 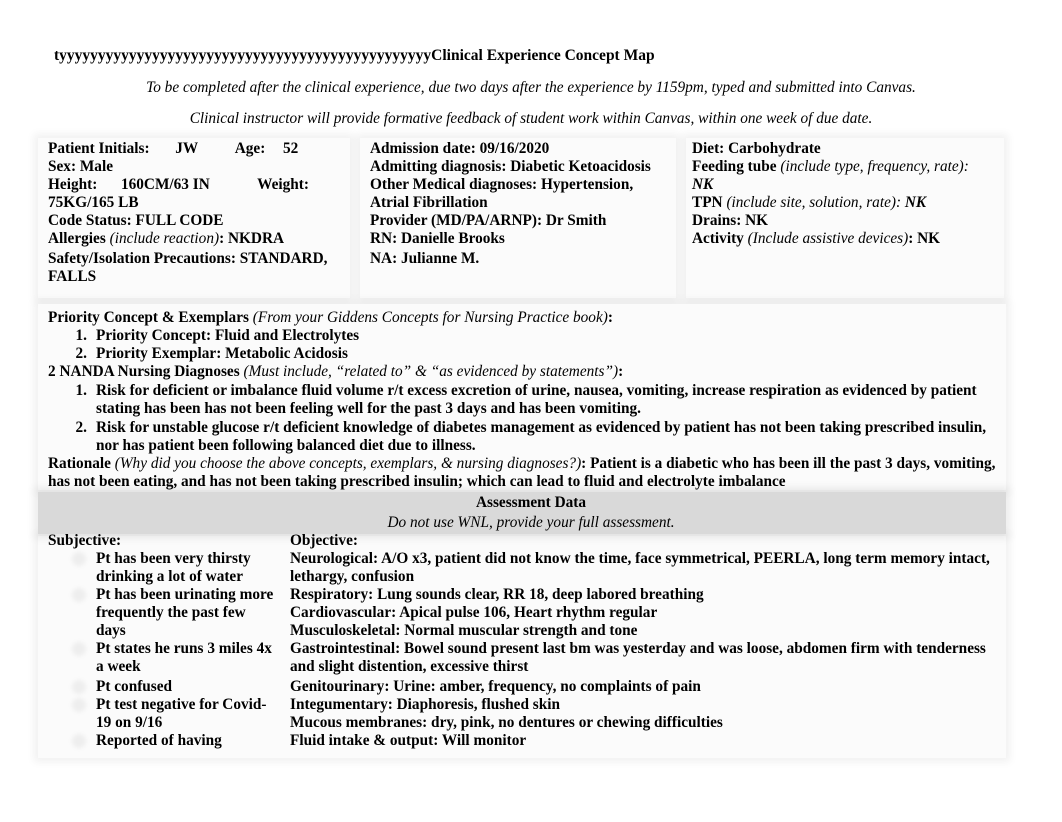 What do you see at coordinates (756, 148) in the screenshot?
I see `diet-field: Diet: Carbohydrate` at bounding box center [756, 148].